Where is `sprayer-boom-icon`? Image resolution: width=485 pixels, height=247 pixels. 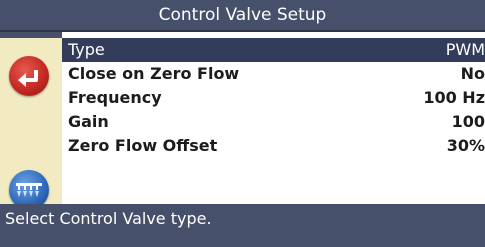 sprayer-boom-icon is located at coordinates (29, 190).